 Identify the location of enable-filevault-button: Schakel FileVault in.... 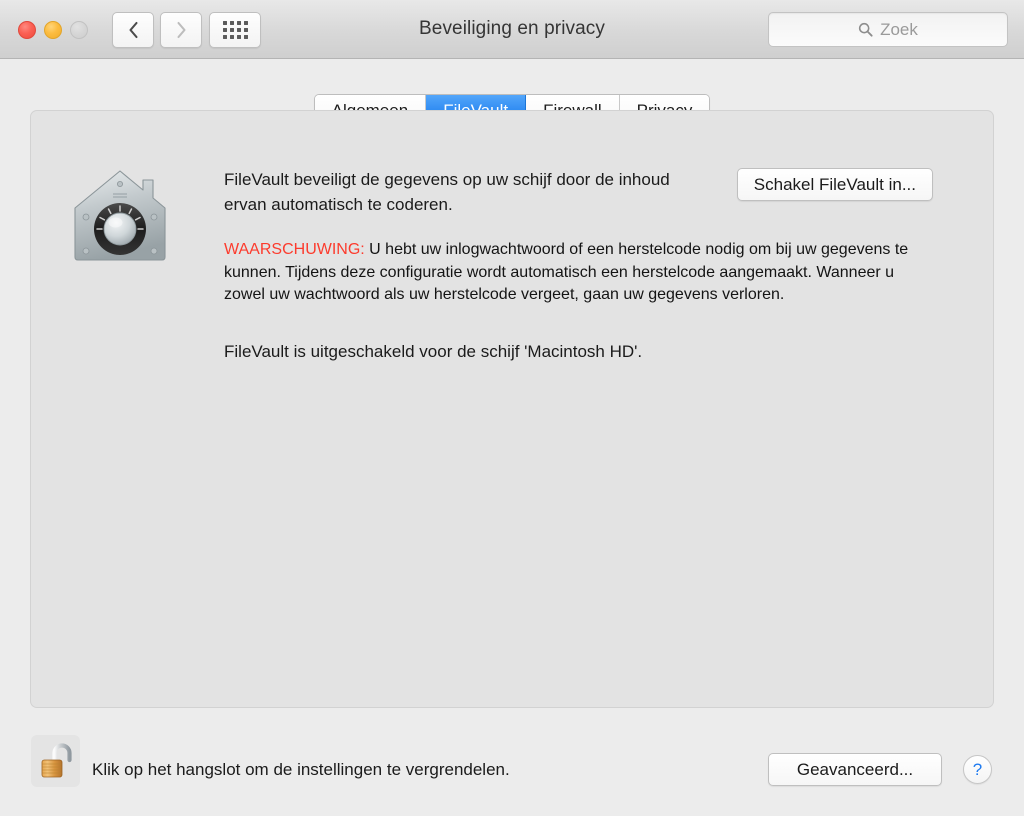
(834, 184).